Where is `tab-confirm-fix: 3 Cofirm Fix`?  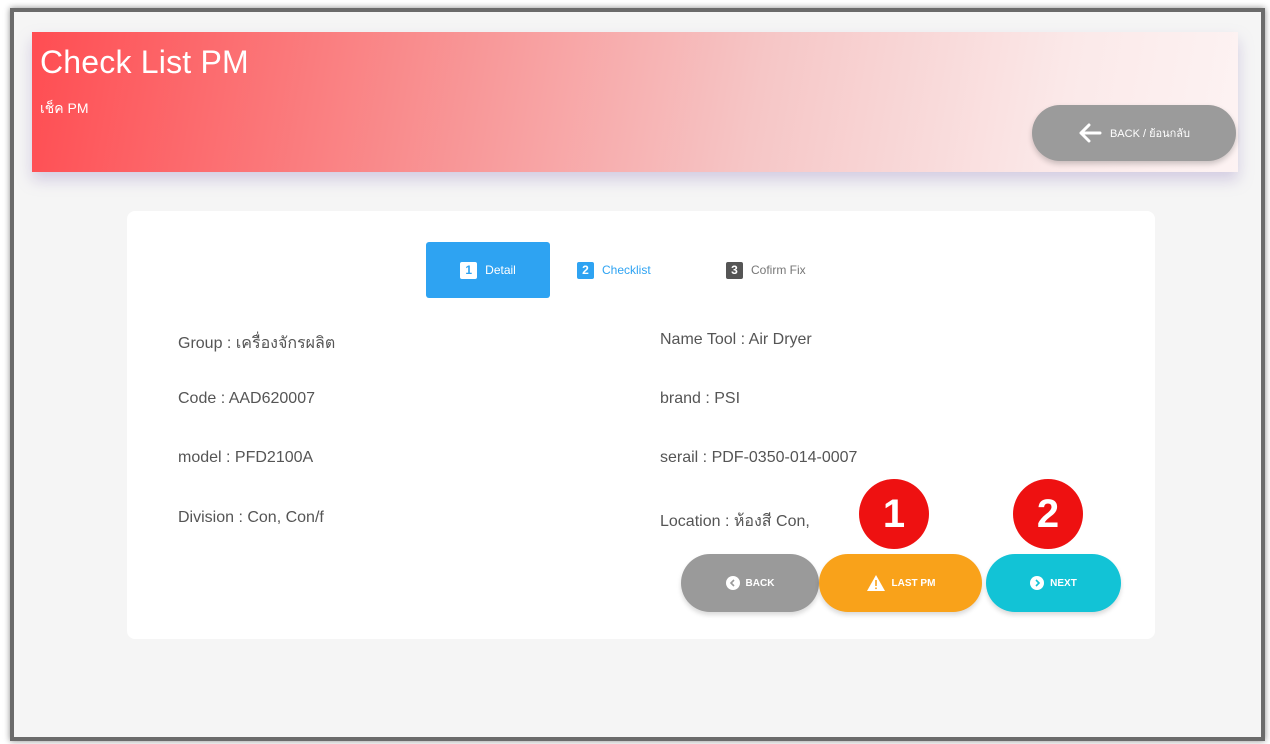
tab-confirm-fix: 3 Cofirm Fix is located at coordinates (766, 270).